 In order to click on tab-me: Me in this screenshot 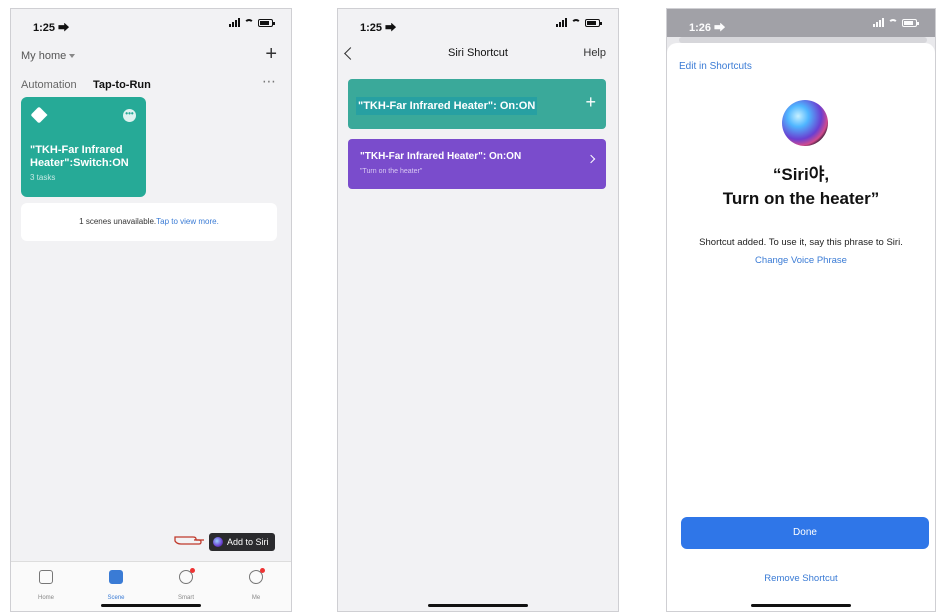, I will do `click(256, 586)`.